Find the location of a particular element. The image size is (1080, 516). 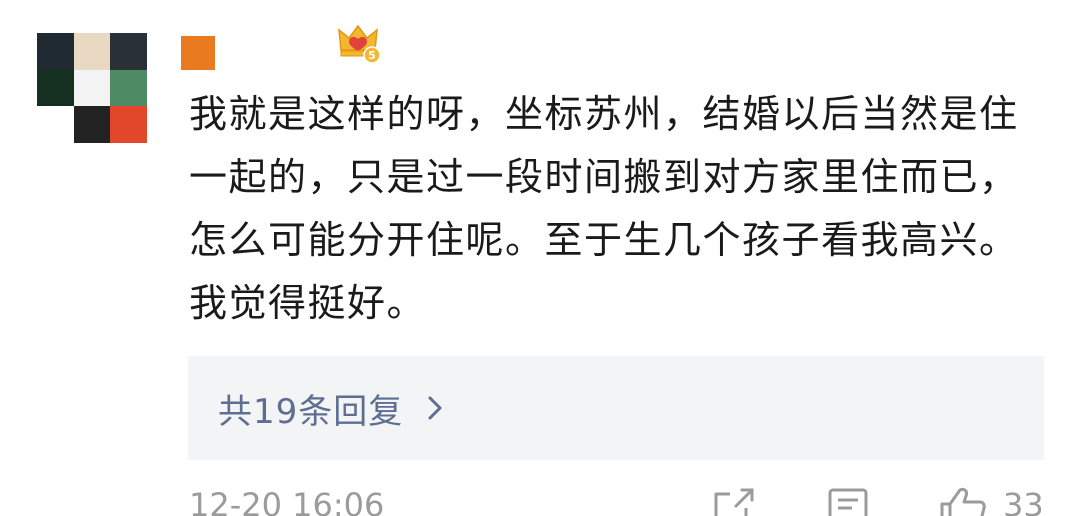

crown-badge-icon: 5 is located at coordinates (358, 42).